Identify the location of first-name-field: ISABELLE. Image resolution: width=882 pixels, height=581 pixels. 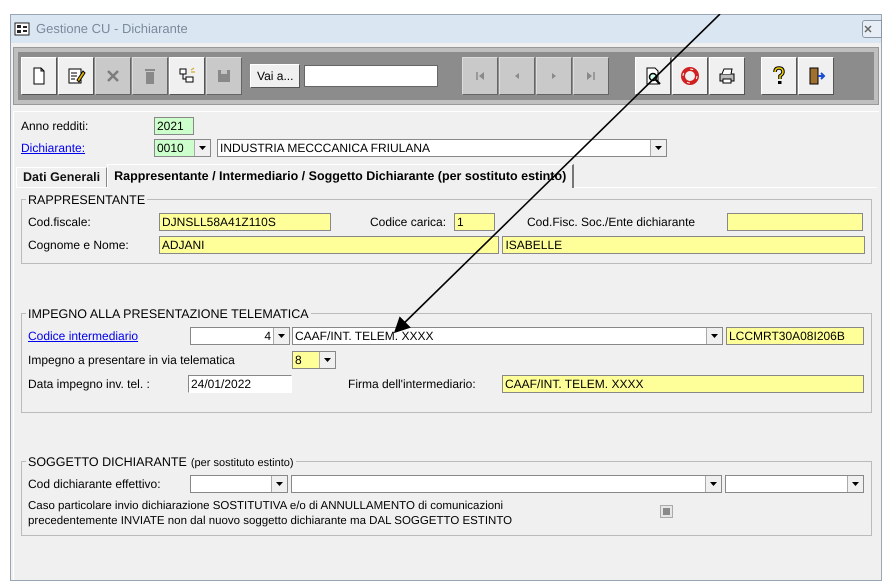
(683, 245).